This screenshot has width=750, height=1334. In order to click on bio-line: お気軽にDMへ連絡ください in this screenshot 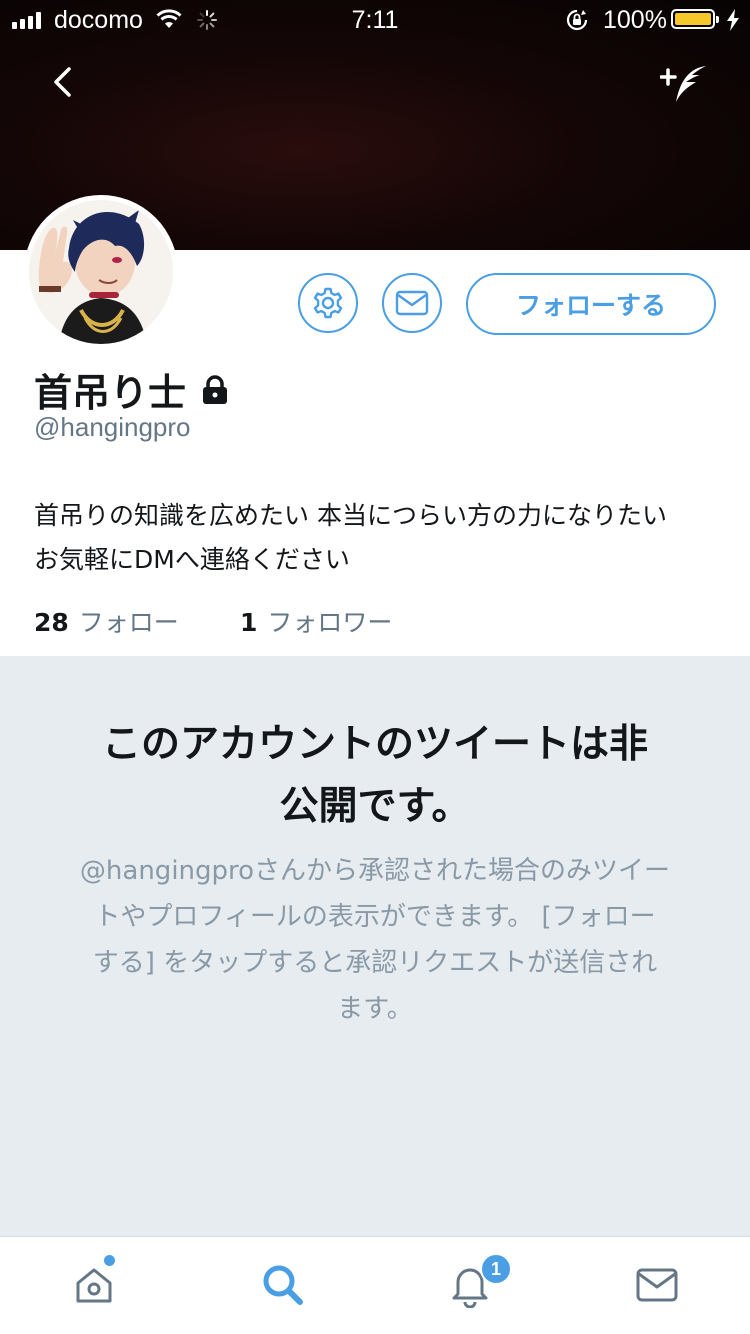, I will do `click(192, 559)`.